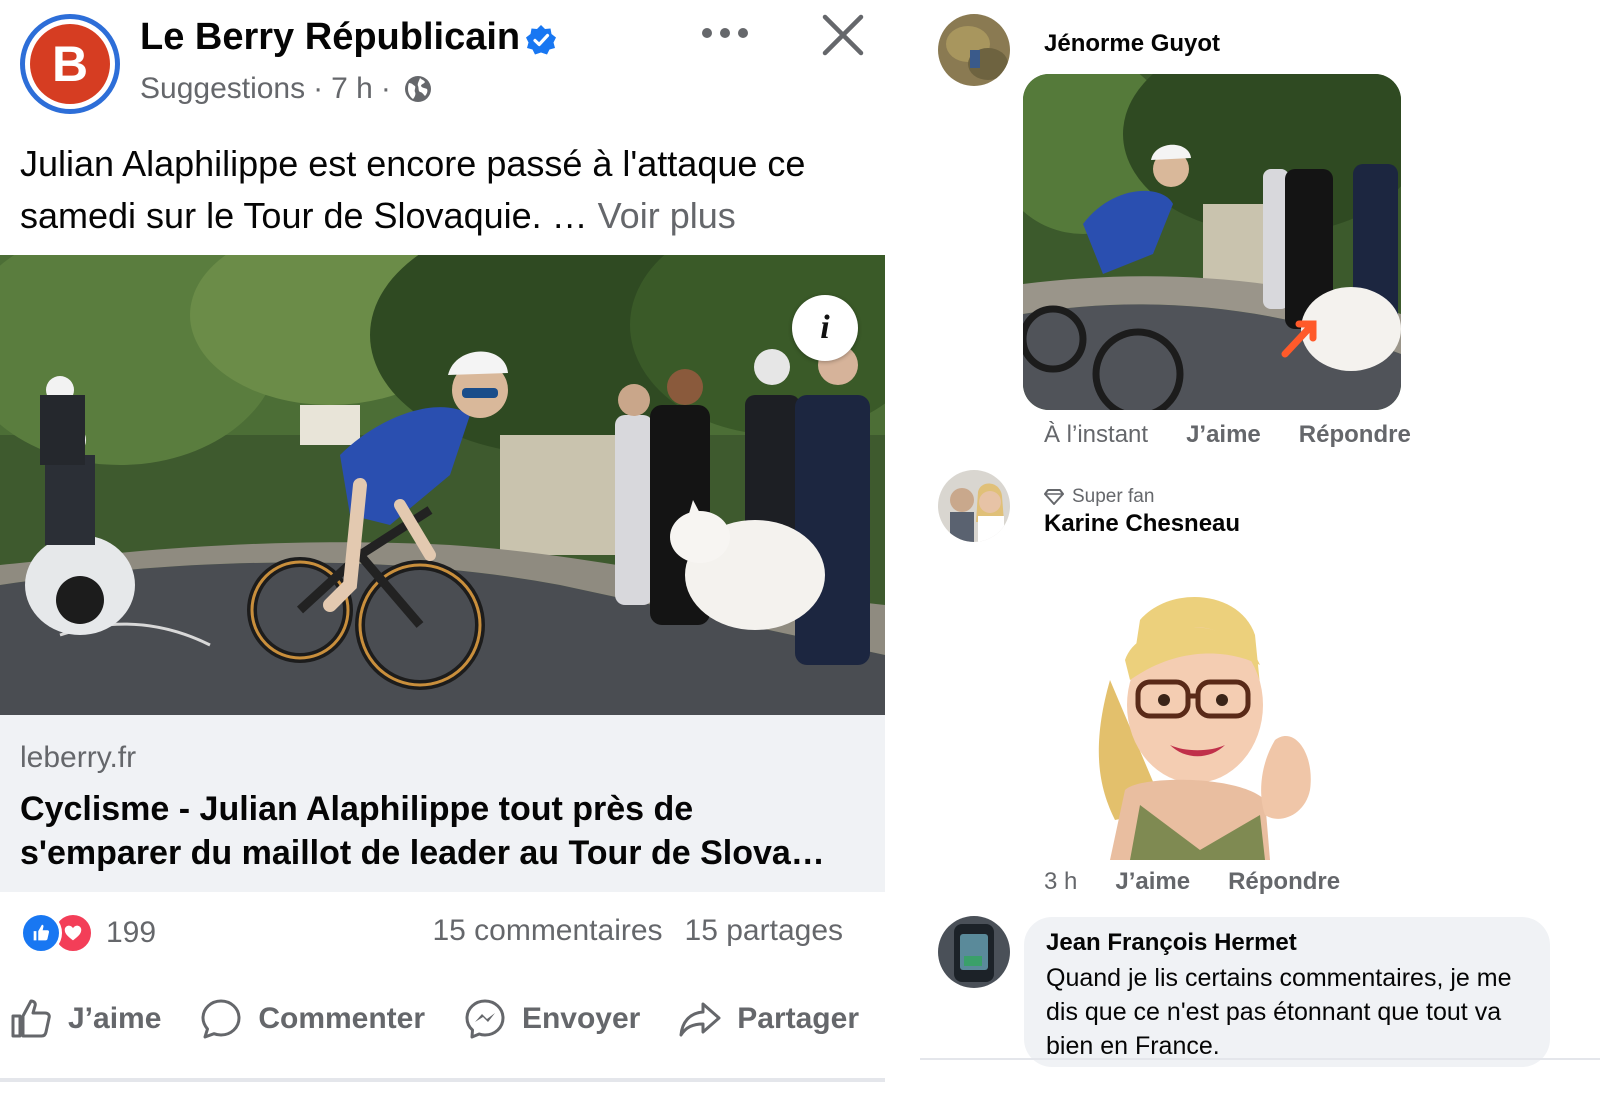 This screenshot has width=1600, height=1109. Describe the element at coordinates (700, 1019) in the screenshot. I see `share-icon` at that location.